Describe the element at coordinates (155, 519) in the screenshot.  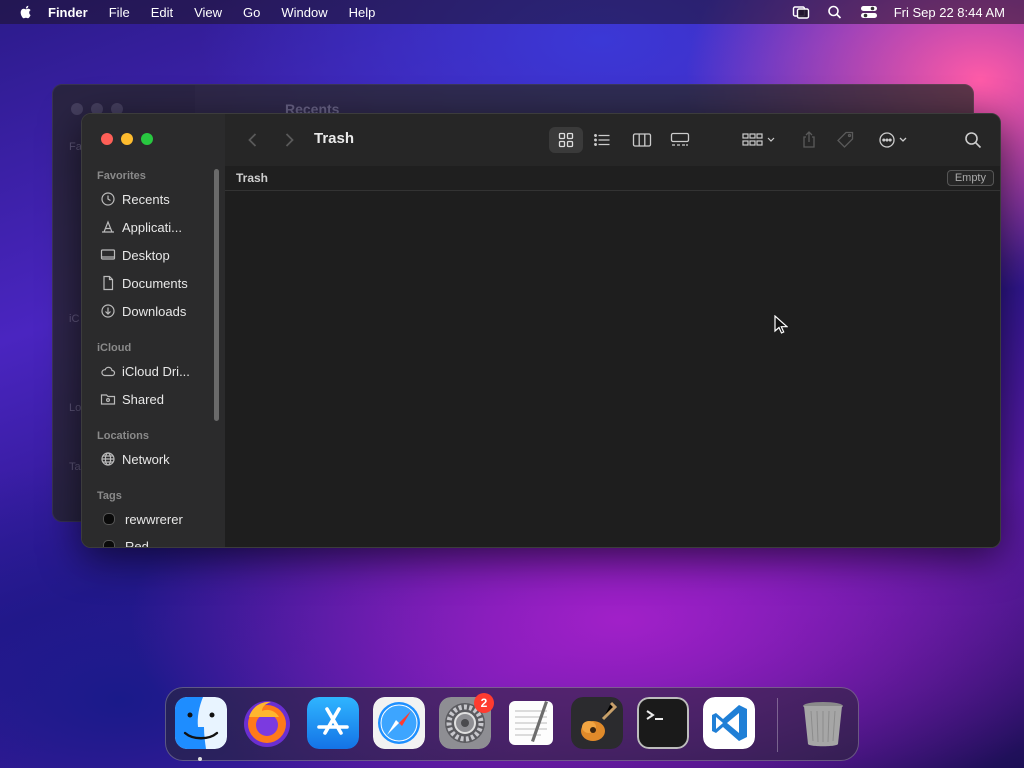
I see `sidebar-item-tag-rewwrerer: rewwrerer` at that location.